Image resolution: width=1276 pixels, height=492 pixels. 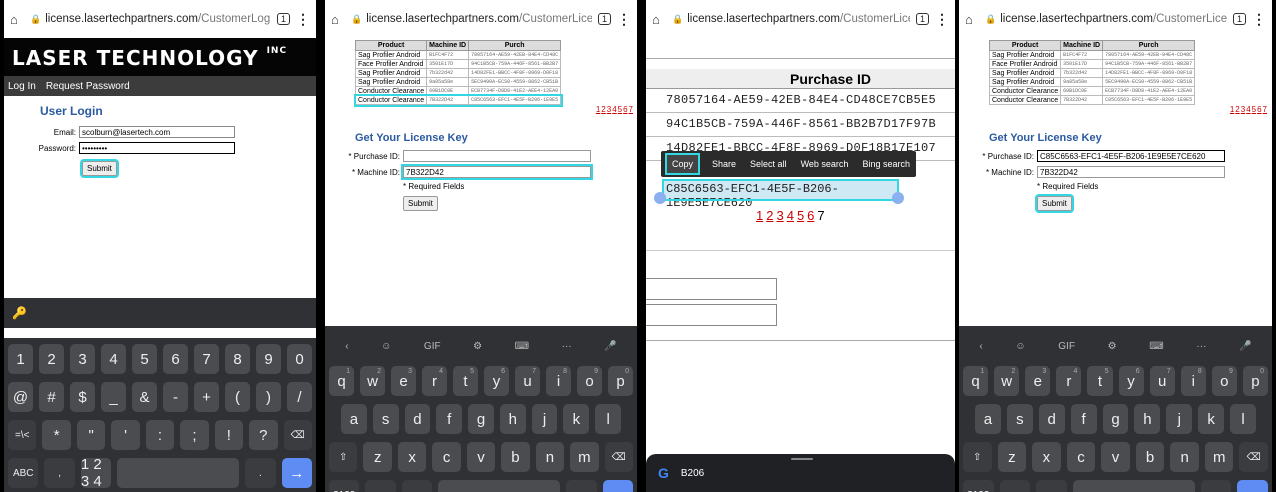 What do you see at coordinates (779, 215) in the screenshot?
I see `page-link: 3` at bounding box center [779, 215].